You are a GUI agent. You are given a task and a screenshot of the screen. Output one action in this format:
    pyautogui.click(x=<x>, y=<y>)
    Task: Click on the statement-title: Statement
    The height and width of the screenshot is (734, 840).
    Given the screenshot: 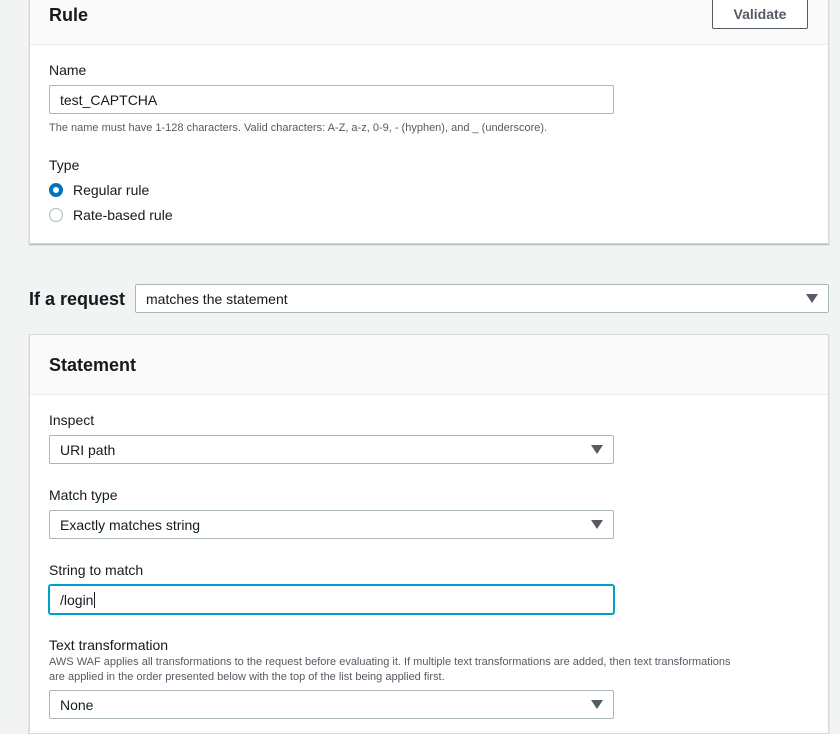 What is the action you would take?
    pyautogui.click(x=93, y=365)
    